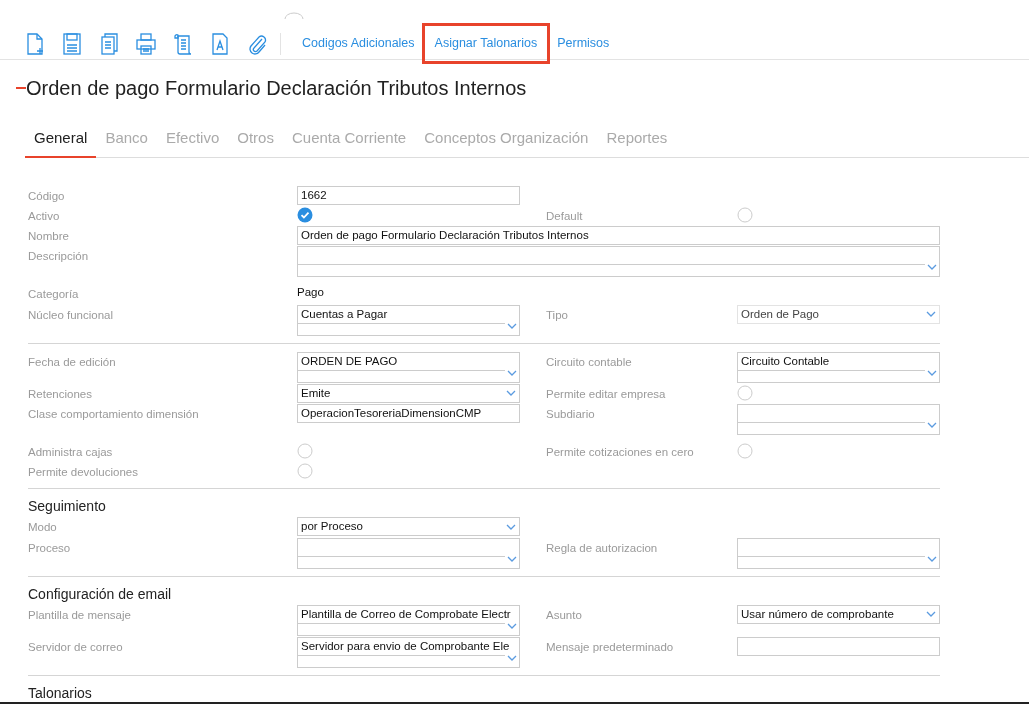 The width and height of the screenshot is (1029, 717). Describe the element at coordinates (618, 235) in the screenshot. I see `text-field: Orden de pago Formulario Declaración Tributos Internos` at that location.